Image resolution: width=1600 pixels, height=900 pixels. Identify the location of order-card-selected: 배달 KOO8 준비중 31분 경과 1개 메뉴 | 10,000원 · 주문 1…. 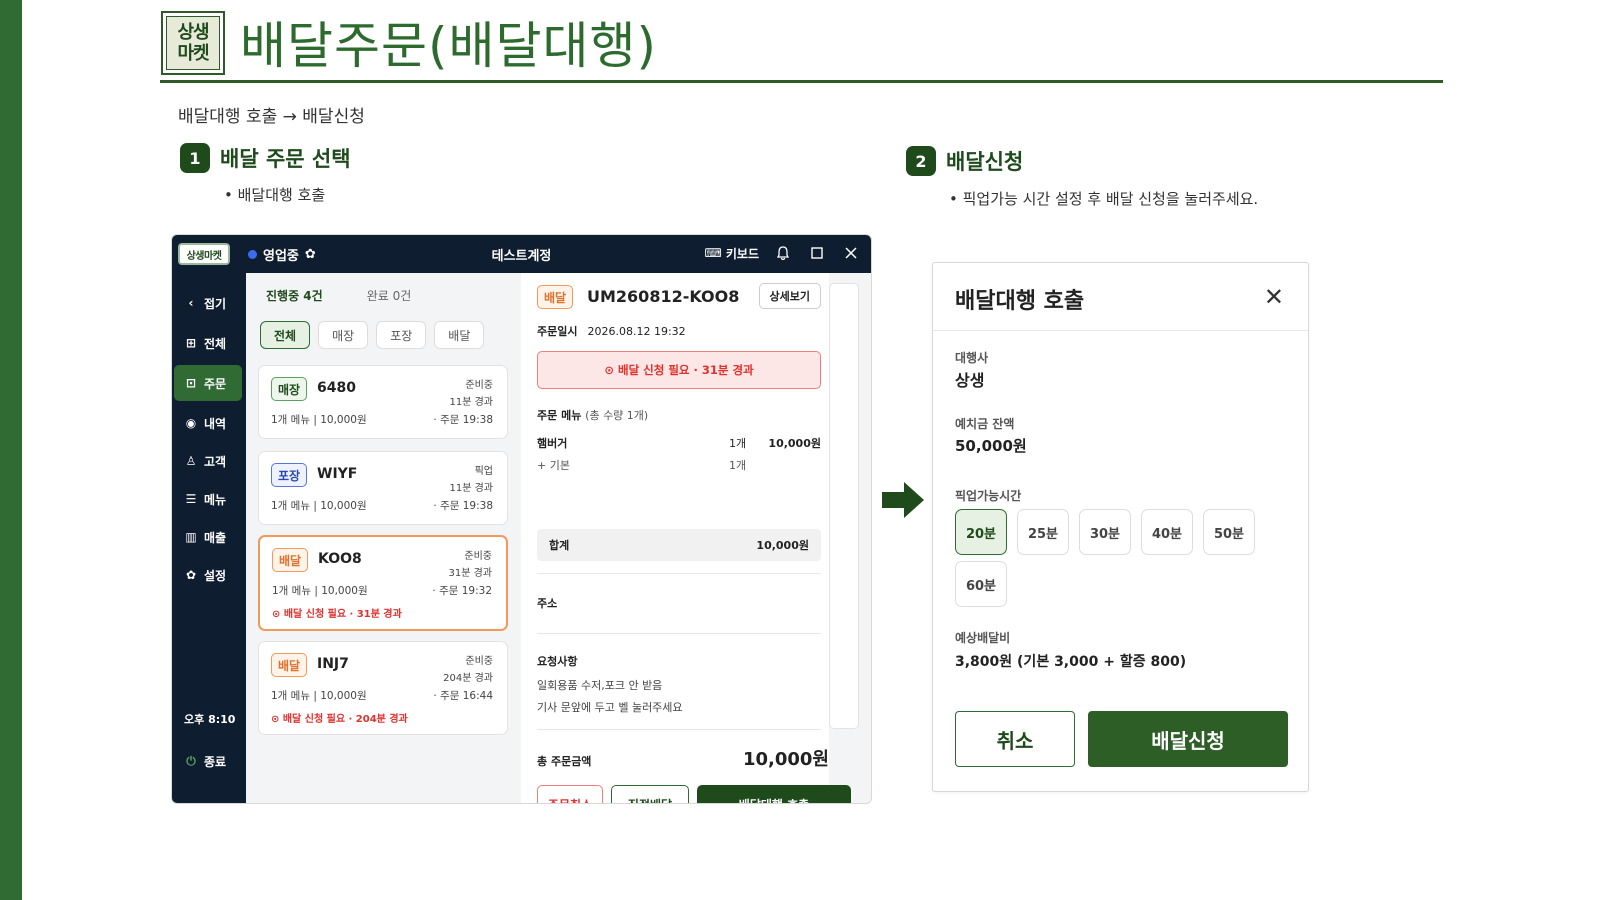
(383, 583).